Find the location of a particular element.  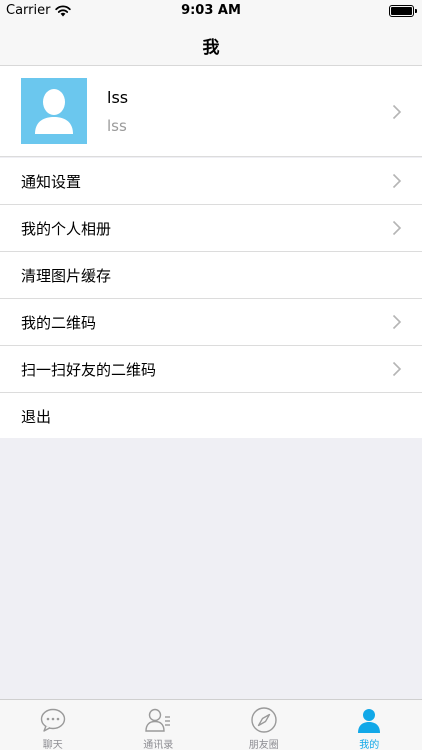

menu-item-label: 我的二维码 is located at coordinates (59, 323).